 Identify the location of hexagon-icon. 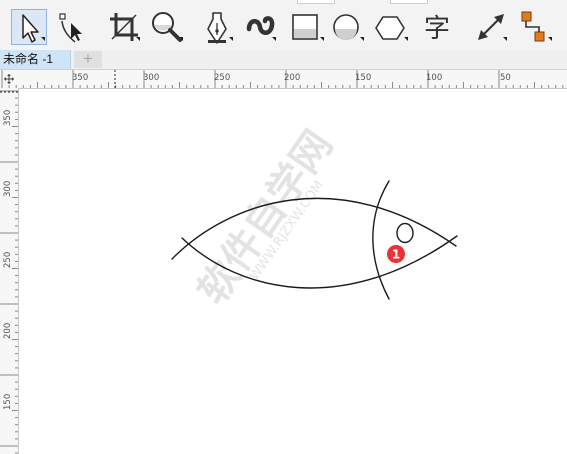
(391, 28).